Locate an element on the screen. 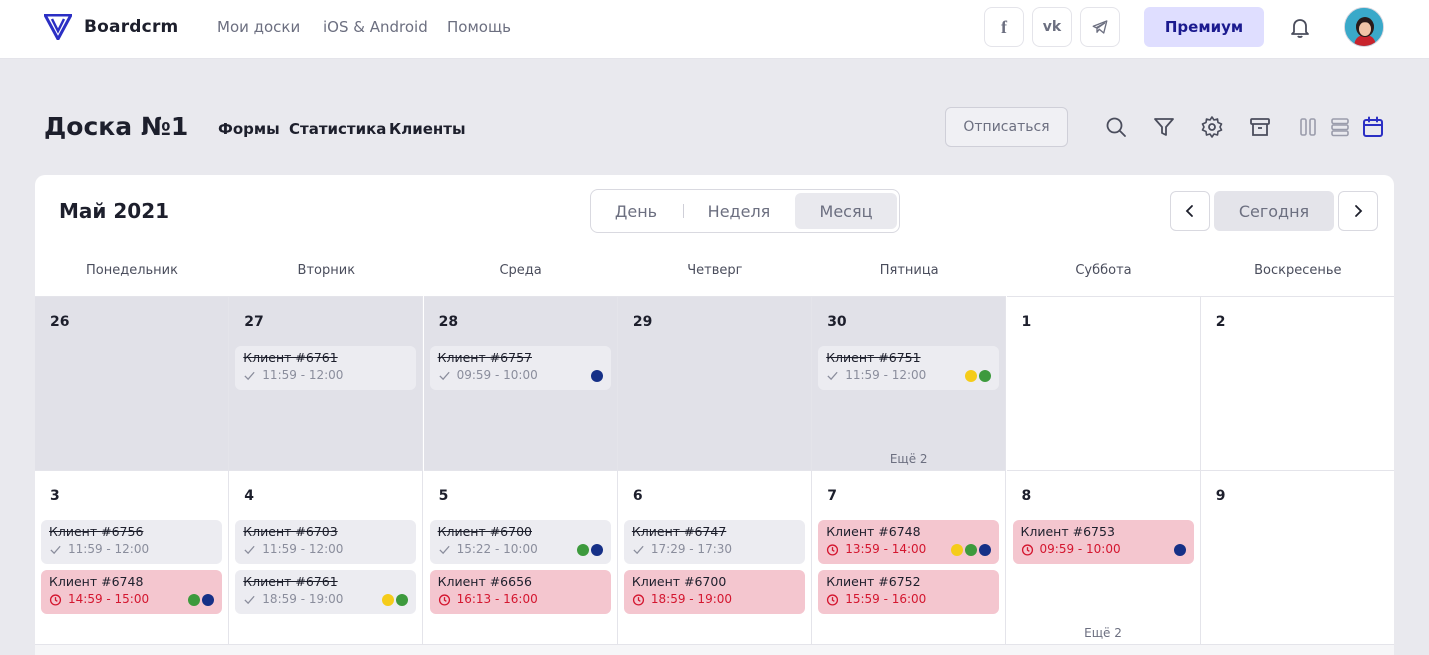 Image resolution: width=1429 pixels, height=655 pixels. event-time-row: 09:59 - 10:00 is located at coordinates (1103, 549).